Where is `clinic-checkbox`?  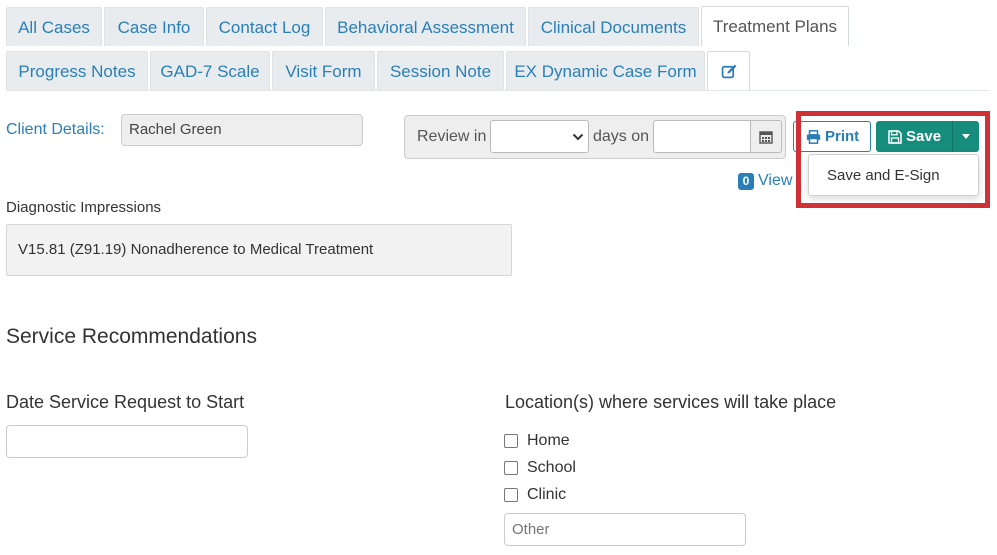
clinic-checkbox is located at coordinates (511, 495).